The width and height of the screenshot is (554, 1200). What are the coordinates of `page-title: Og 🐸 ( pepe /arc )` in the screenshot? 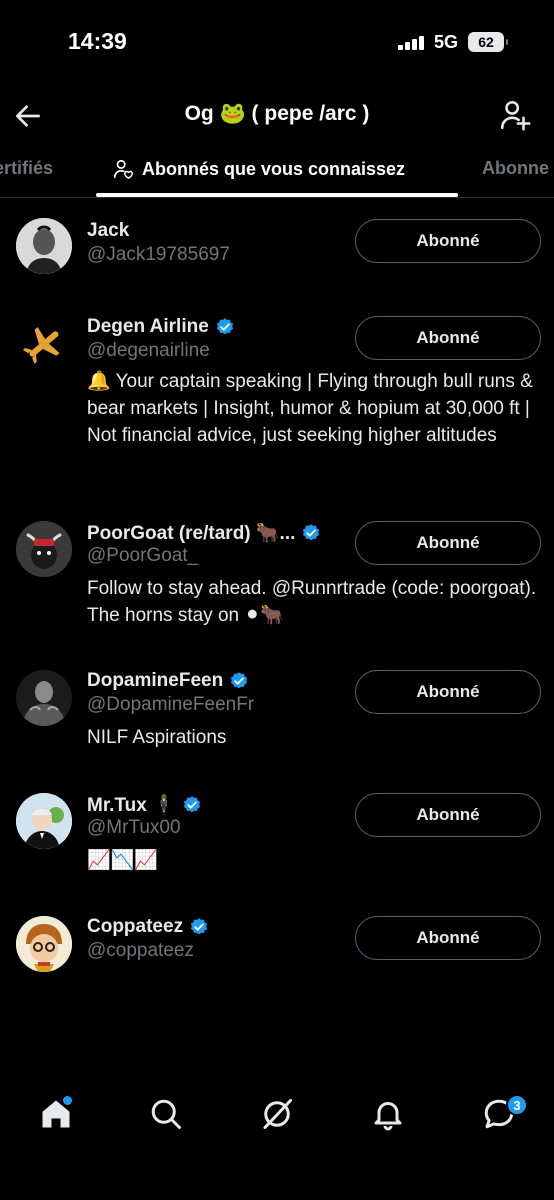 It's located at (277, 113).